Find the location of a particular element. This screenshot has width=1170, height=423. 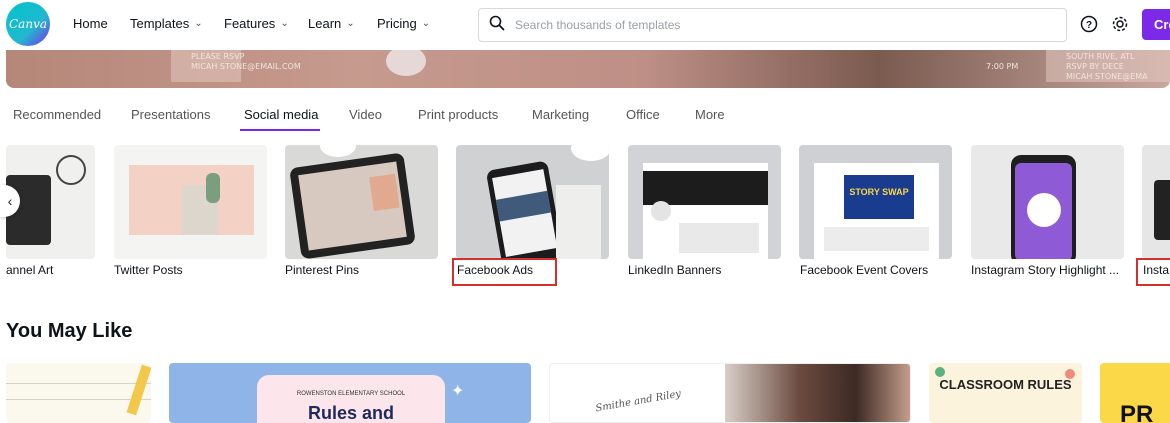

tab-presentations: Presentations is located at coordinates (171, 114).